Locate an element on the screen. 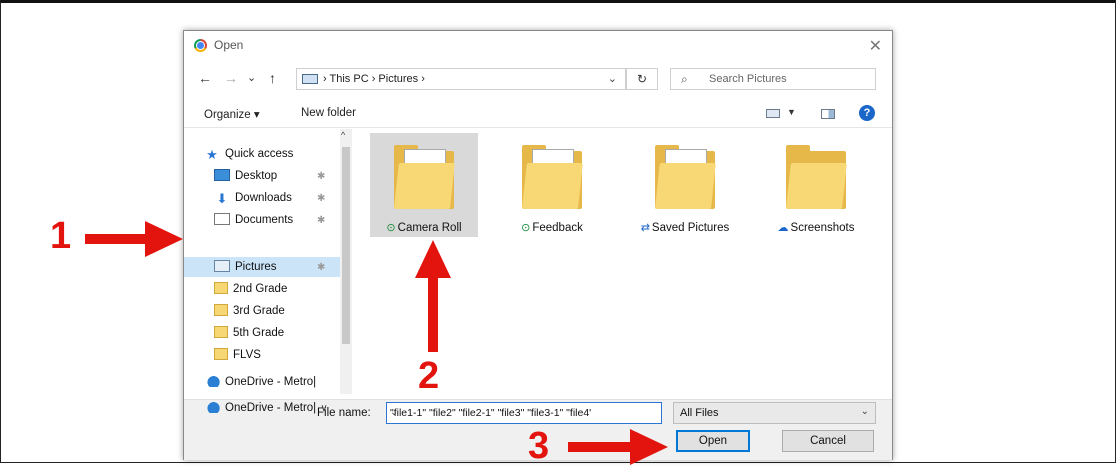 The height and width of the screenshot is (468, 1118). help-icon: ? is located at coordinates (867, 113).